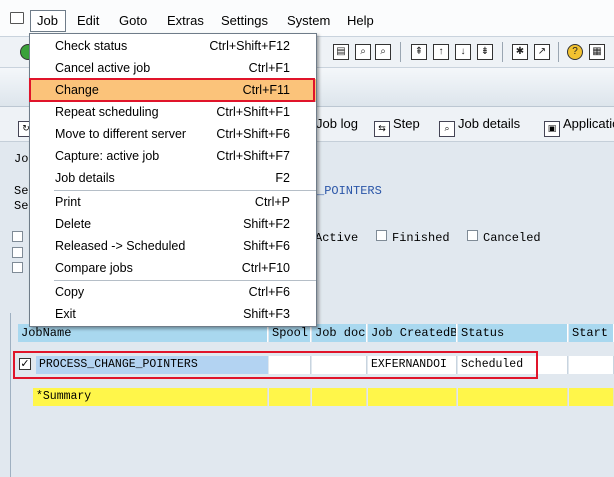 The height and width of the screenshot is (477, 614). I want to click on menu-settings: Settings, so click(244, 20).